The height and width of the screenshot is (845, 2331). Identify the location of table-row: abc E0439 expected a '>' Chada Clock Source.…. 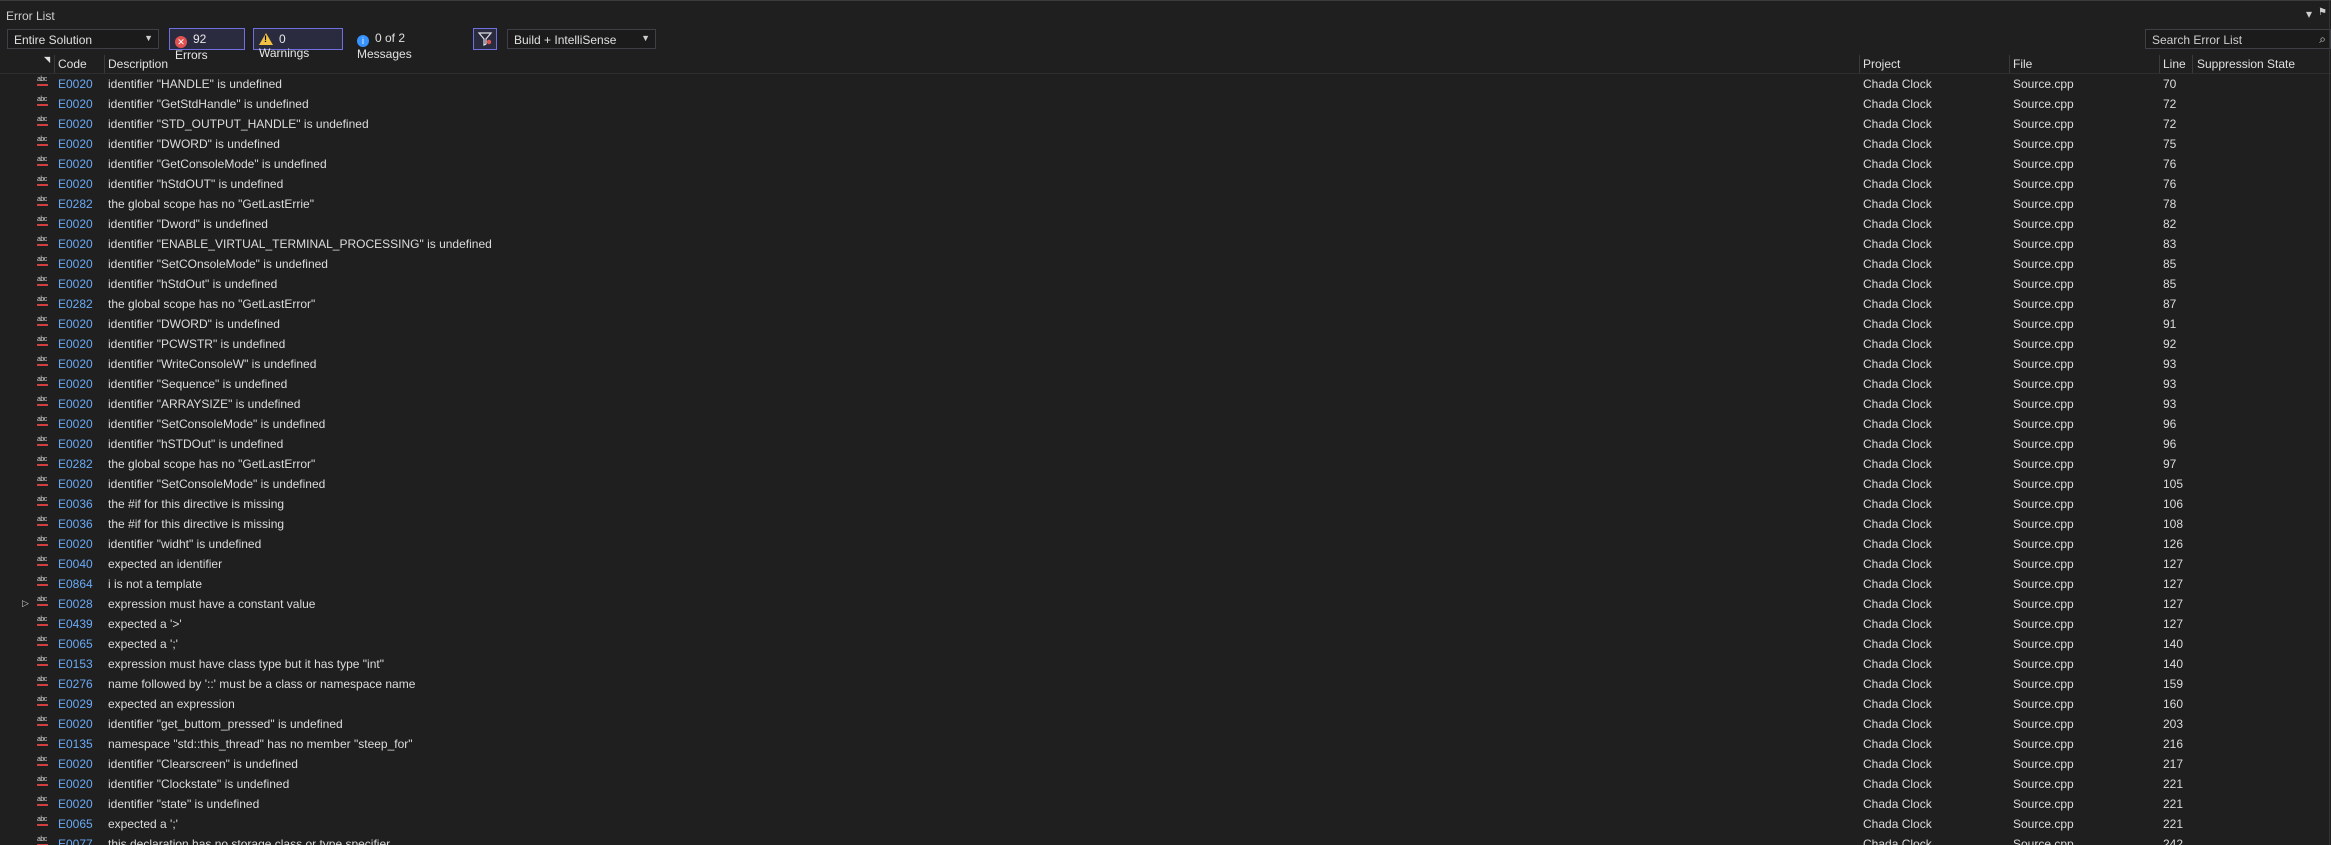
(1165, 624).